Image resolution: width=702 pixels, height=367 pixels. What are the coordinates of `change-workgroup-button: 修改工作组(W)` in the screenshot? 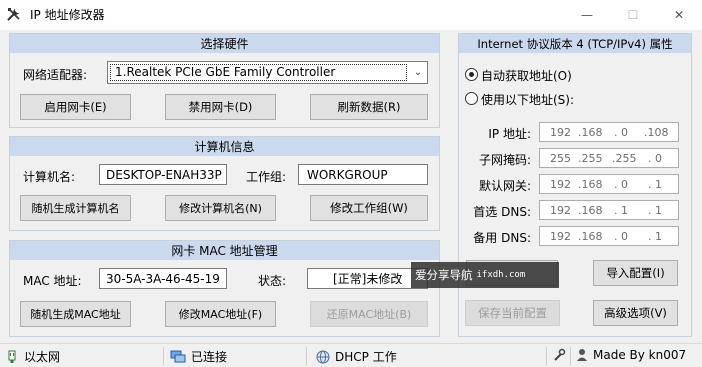 It's located at (369, 208).